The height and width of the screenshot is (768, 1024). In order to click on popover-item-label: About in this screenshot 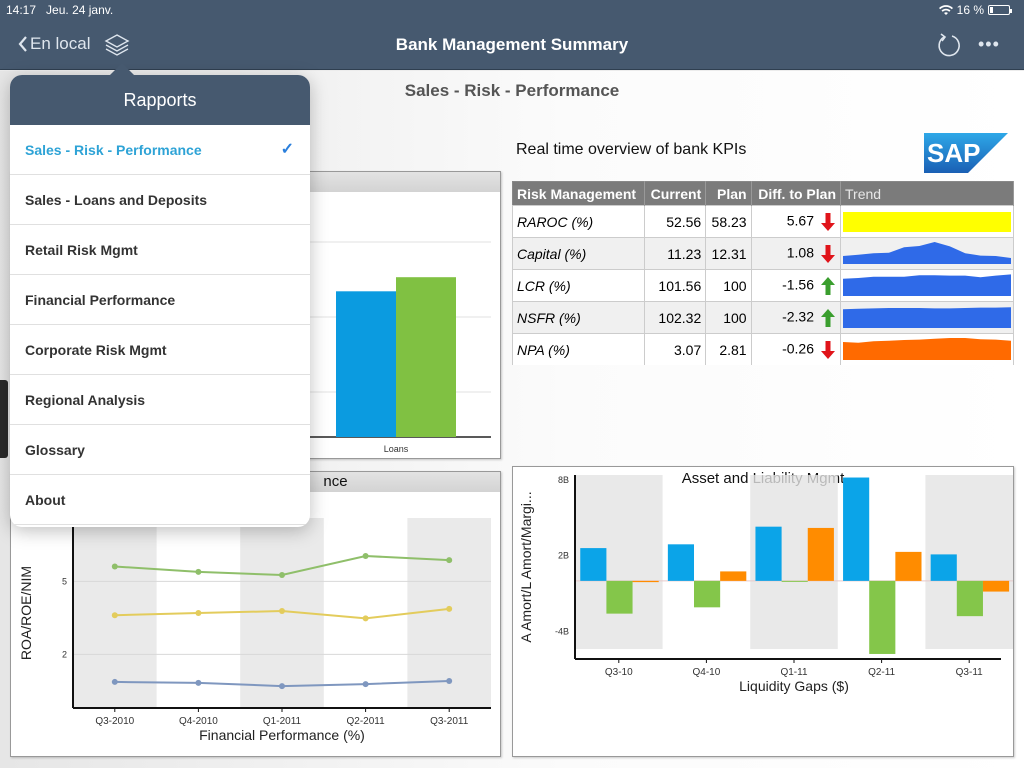, I will do `click(45, 500)`.